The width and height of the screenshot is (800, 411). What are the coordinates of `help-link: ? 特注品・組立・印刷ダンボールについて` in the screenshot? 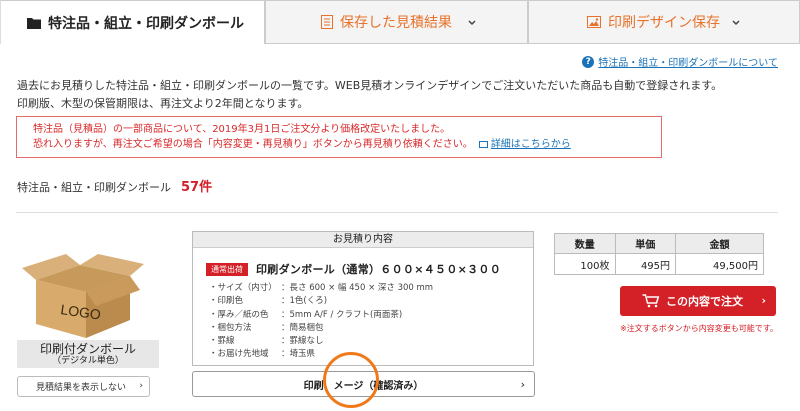 It's located at (680, 61).